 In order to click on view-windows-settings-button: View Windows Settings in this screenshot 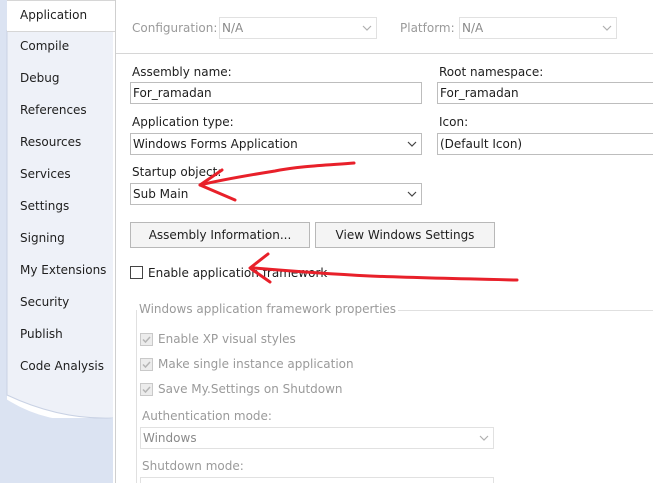, I will do `click(405, 235)`.